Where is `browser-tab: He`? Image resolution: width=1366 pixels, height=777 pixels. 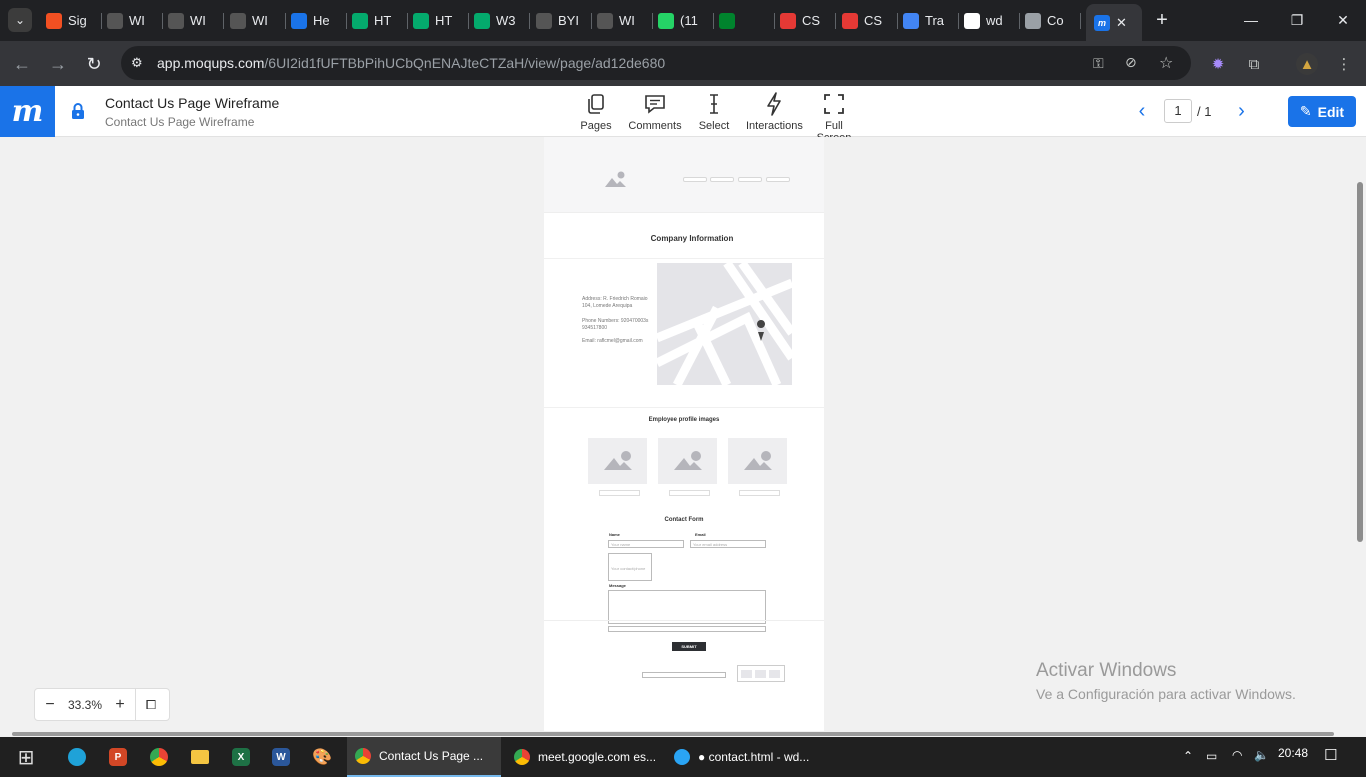
browser-tab: He is located at coordinates (316, 20).